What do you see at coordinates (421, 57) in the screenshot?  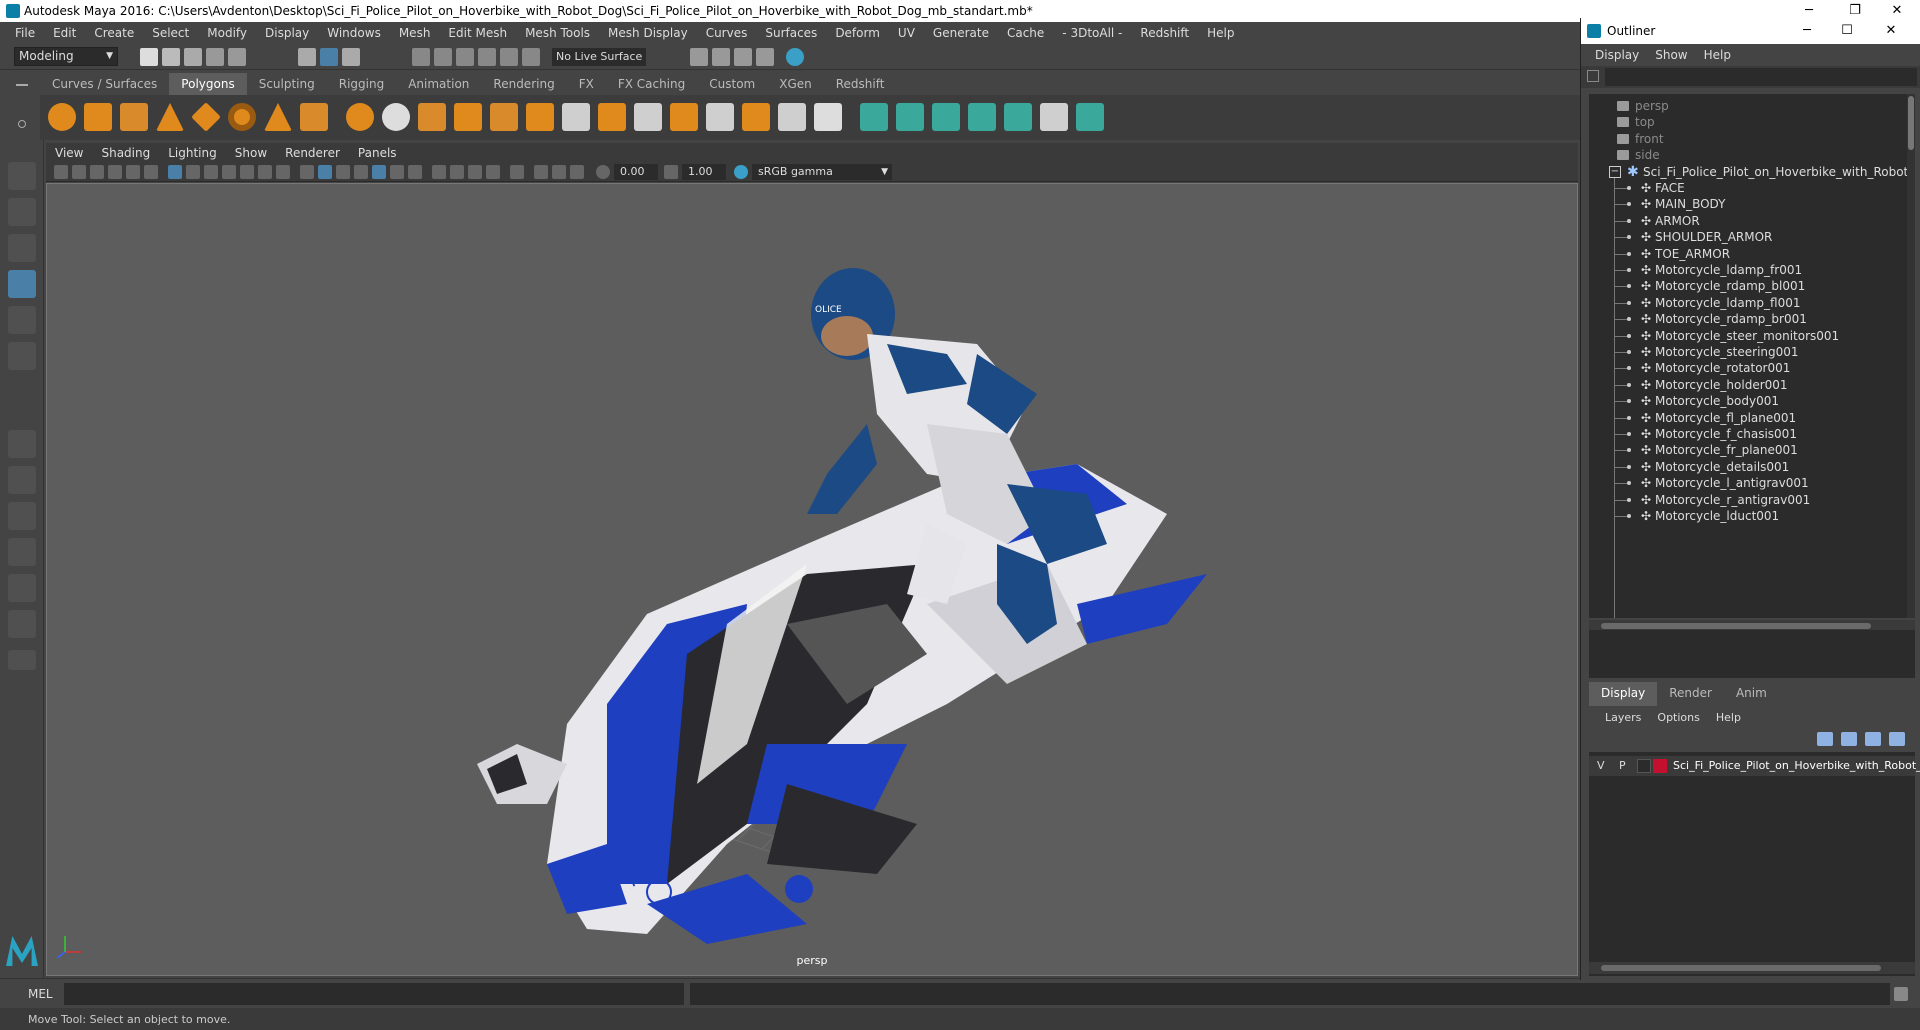 I see `snap-grid-icon` at bounding box center [421, 57].